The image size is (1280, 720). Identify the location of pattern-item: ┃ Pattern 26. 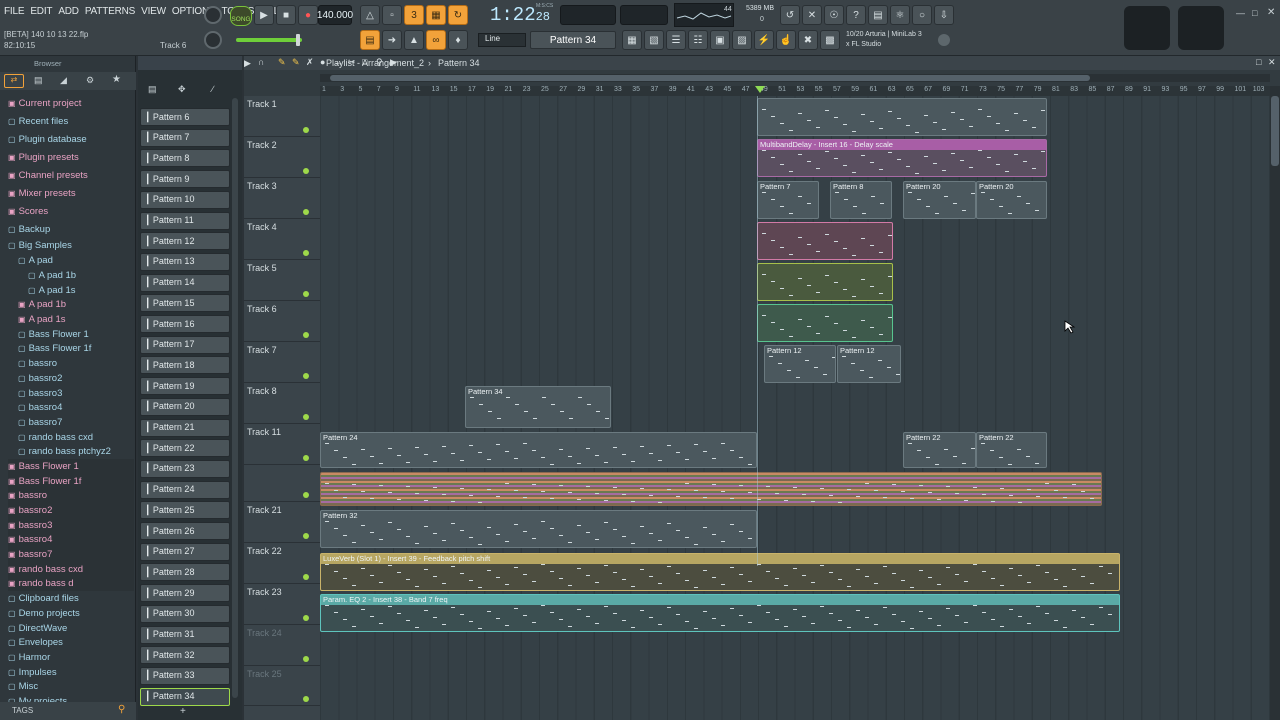
(185, 531).